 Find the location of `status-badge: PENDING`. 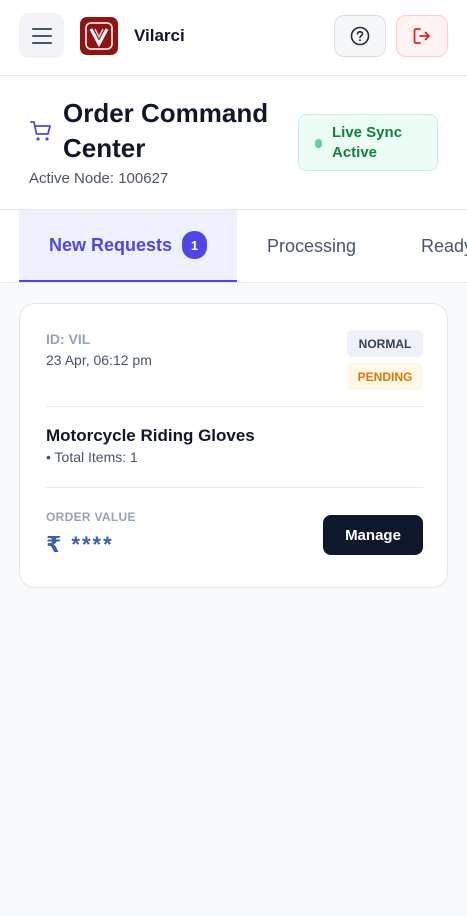

status-badge: PENDING is located at coordinates (385, 376).